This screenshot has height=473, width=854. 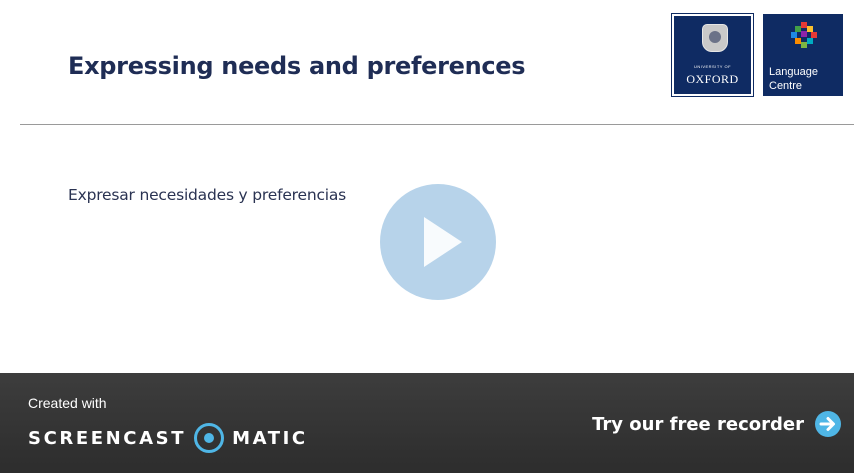 I want to click on screencast-matic-logo: SCREENCAST MATIC, so click(x=168, y=438).